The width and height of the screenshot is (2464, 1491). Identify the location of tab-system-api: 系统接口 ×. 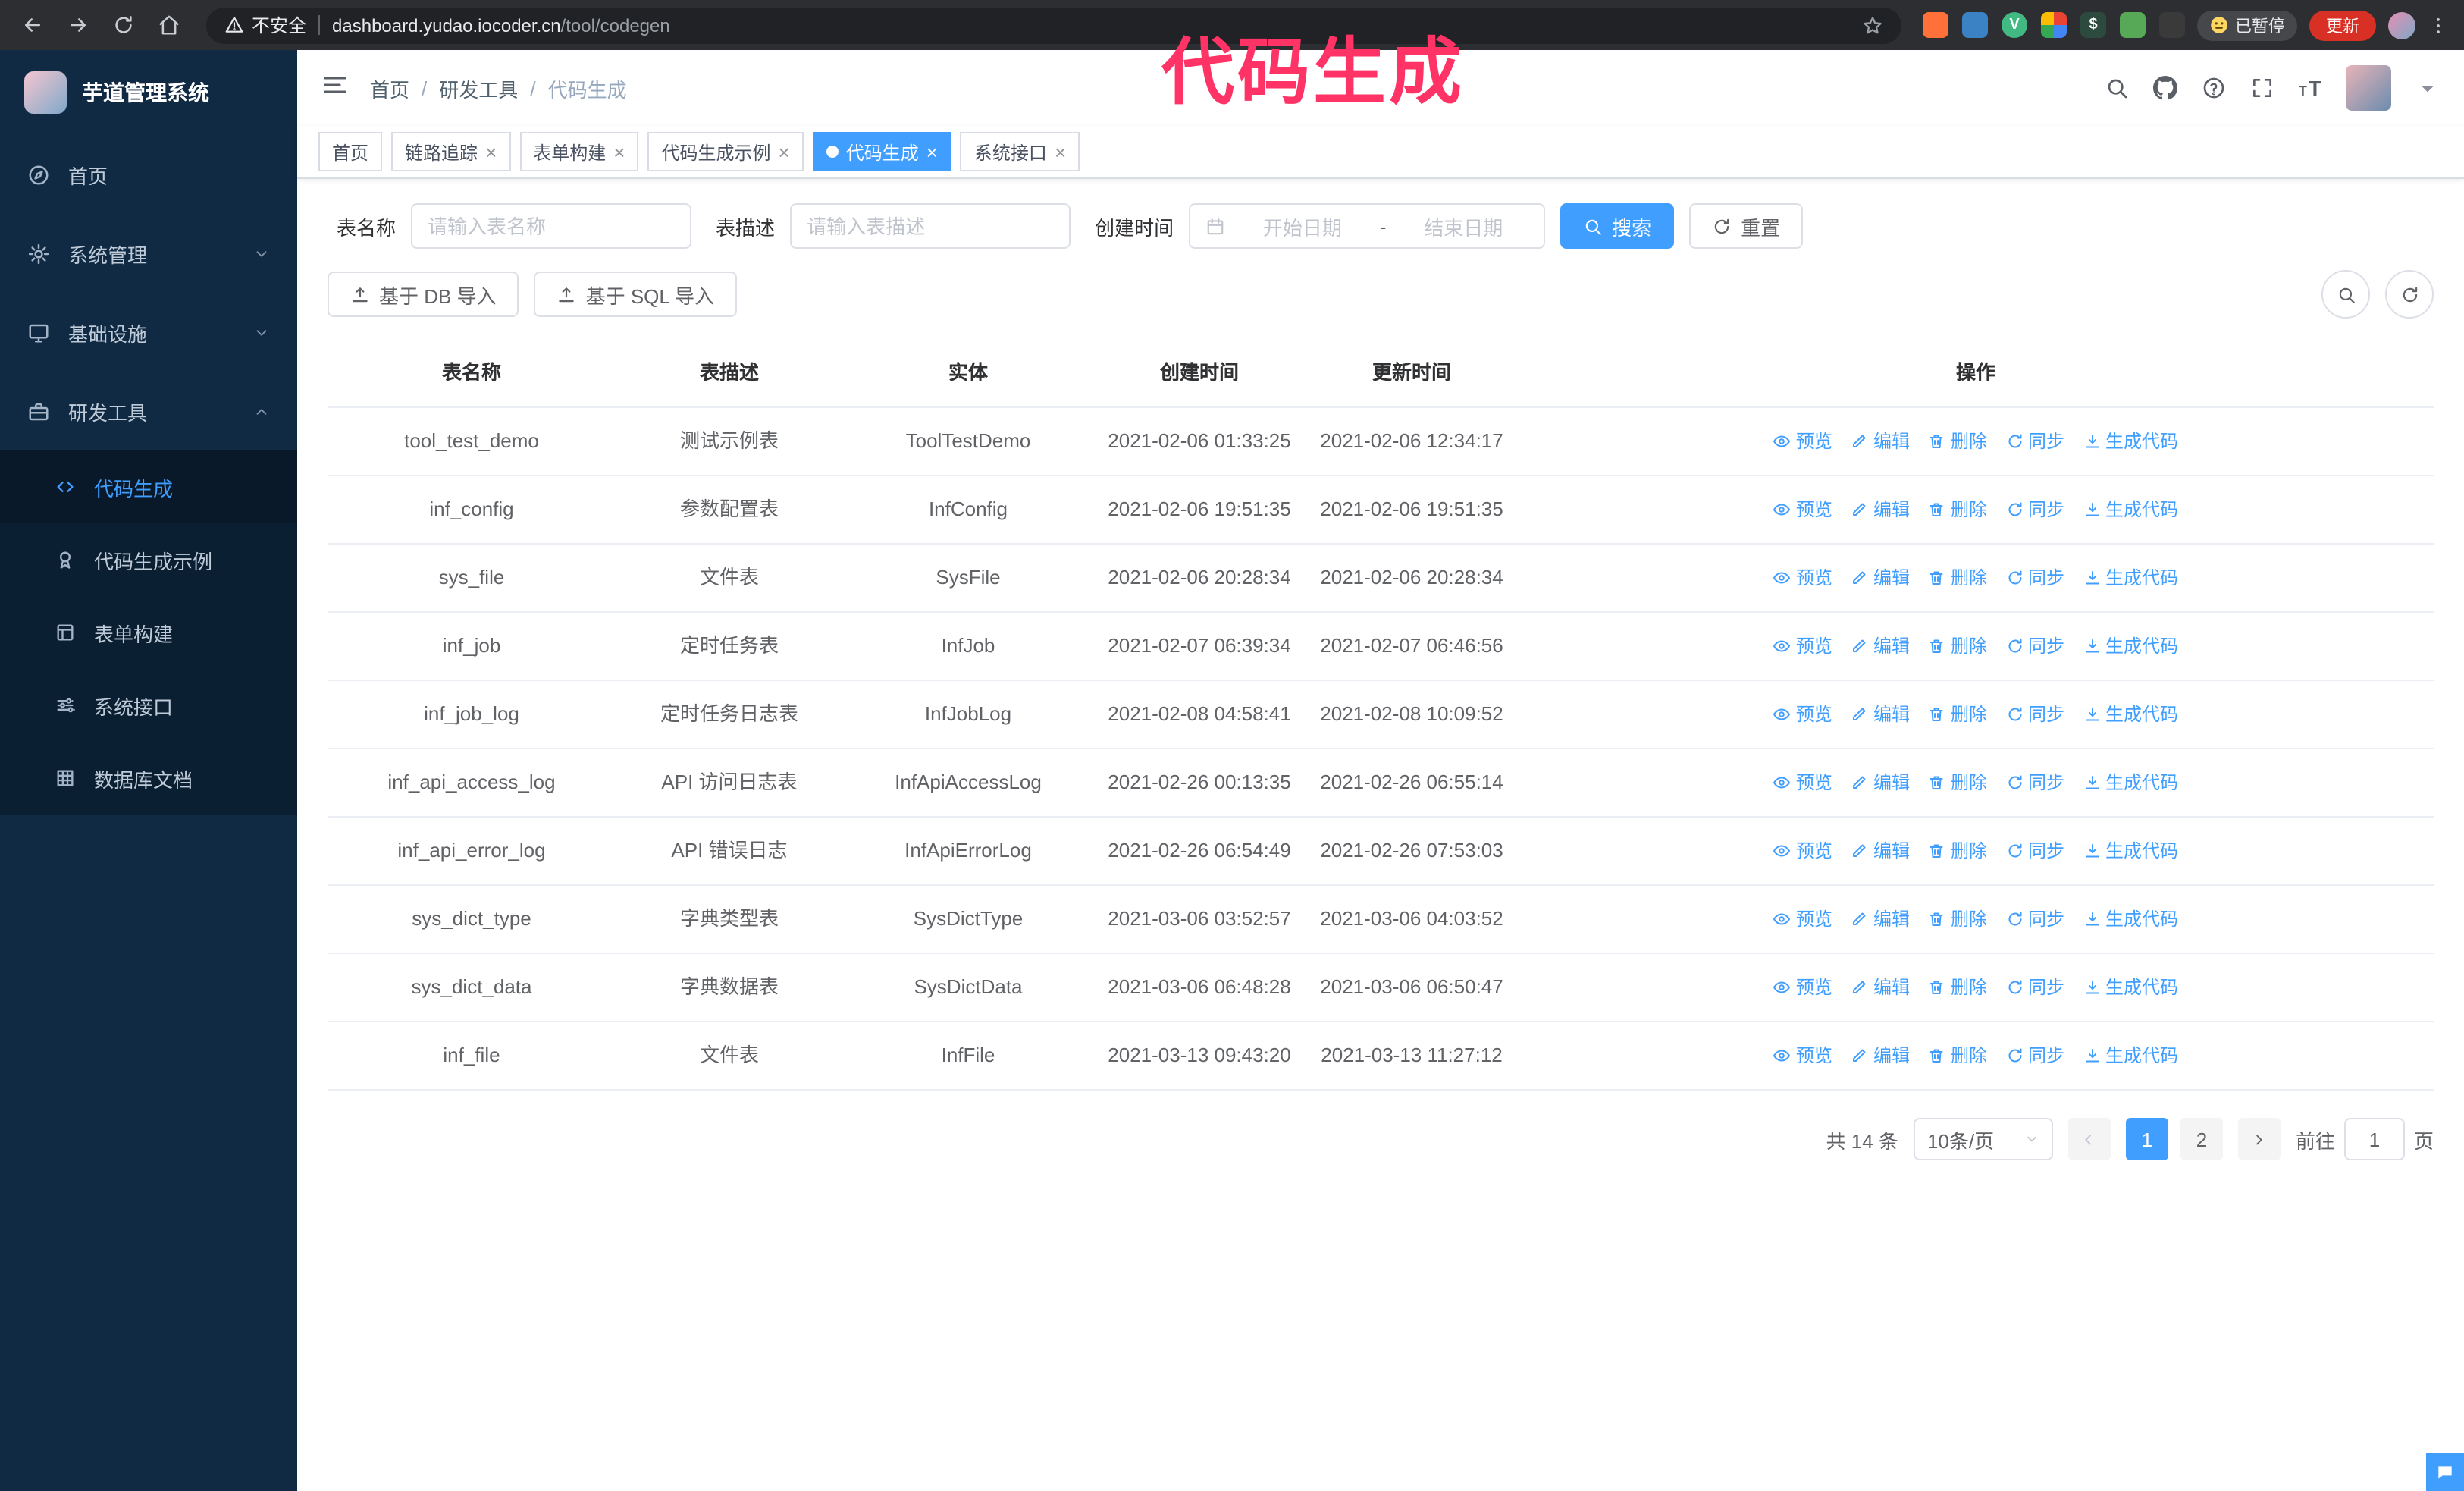
(1020, 151).